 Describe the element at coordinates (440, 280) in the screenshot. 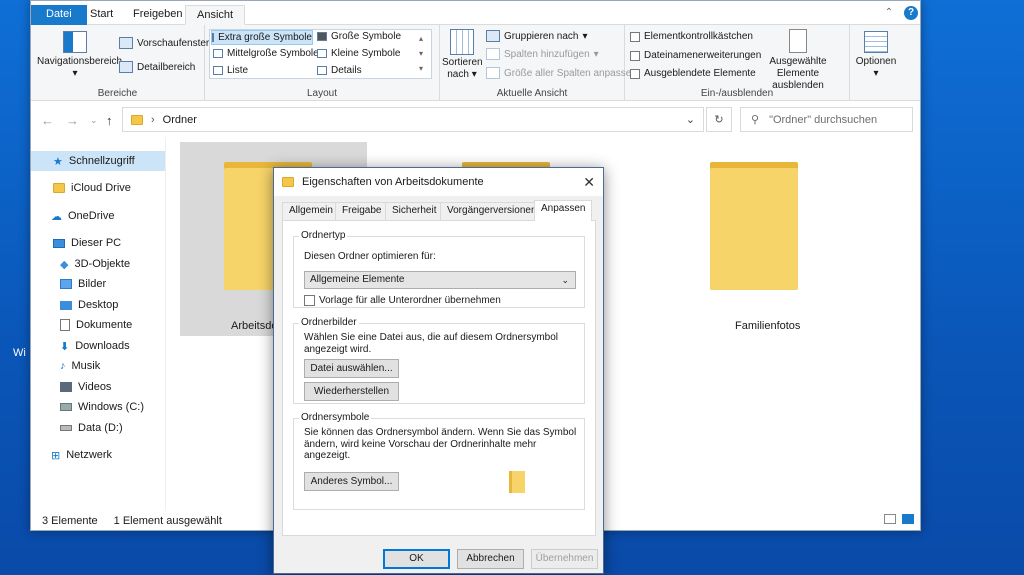

I see `optimize-select: Allgemeine Elemente ⌄` at that location.